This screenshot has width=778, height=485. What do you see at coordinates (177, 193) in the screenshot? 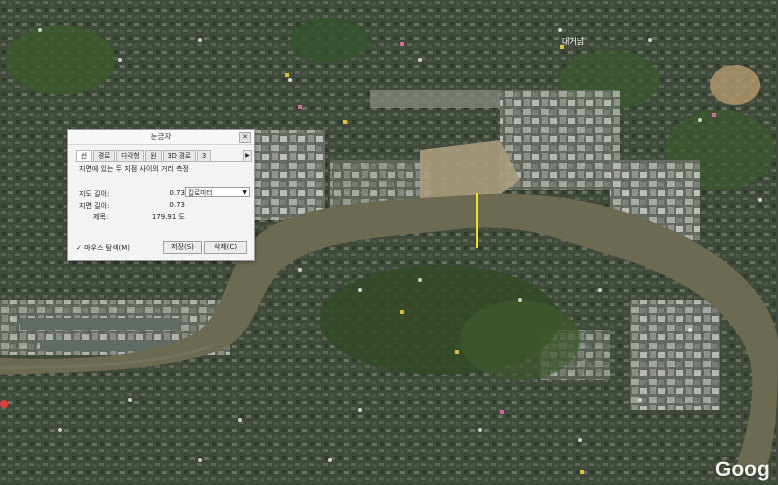
I see `map-length-value: 0.73` at bounding box center [177, 193].